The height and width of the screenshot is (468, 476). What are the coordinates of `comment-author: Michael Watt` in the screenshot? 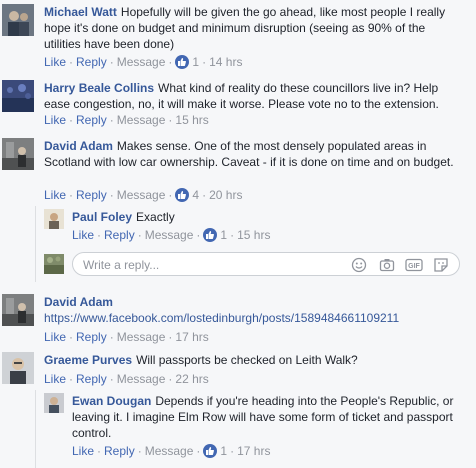 It's located at (80, 12).